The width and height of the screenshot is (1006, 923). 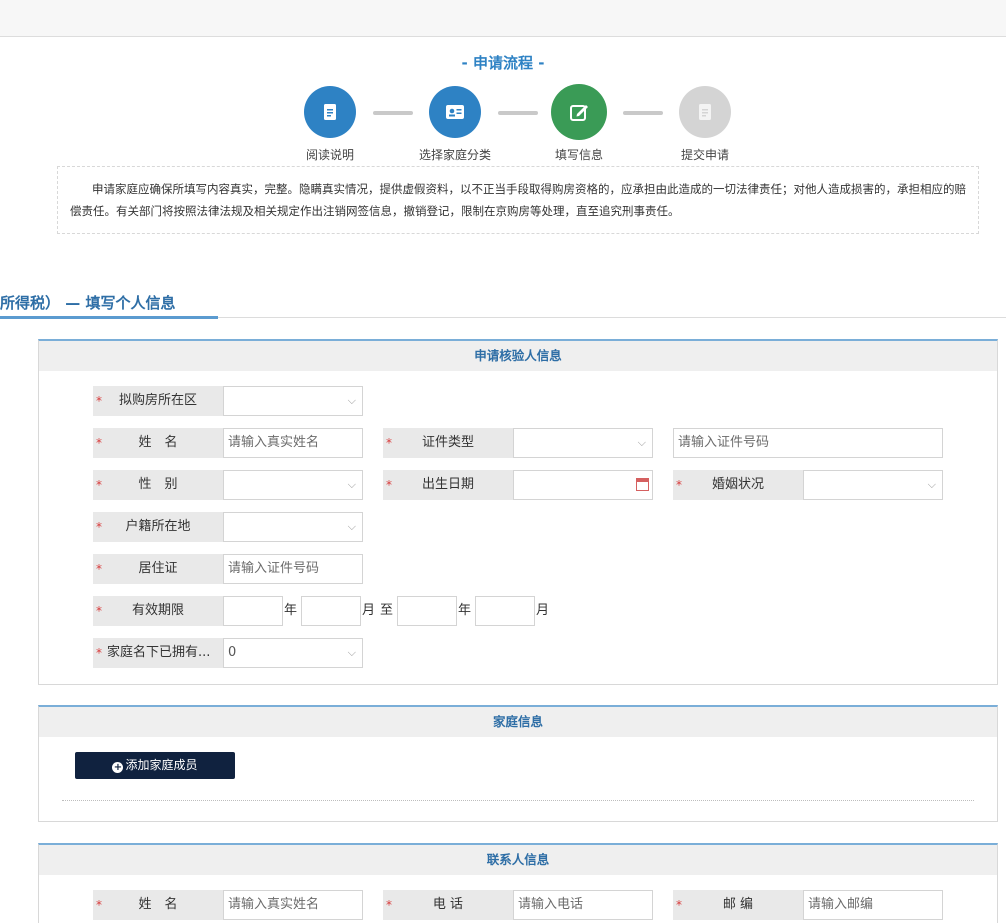 What do you see at coordinates (293, 653) in the screenshot?
I see `owned-property-select: 0 ⌵` at bounding box center [293, 653].